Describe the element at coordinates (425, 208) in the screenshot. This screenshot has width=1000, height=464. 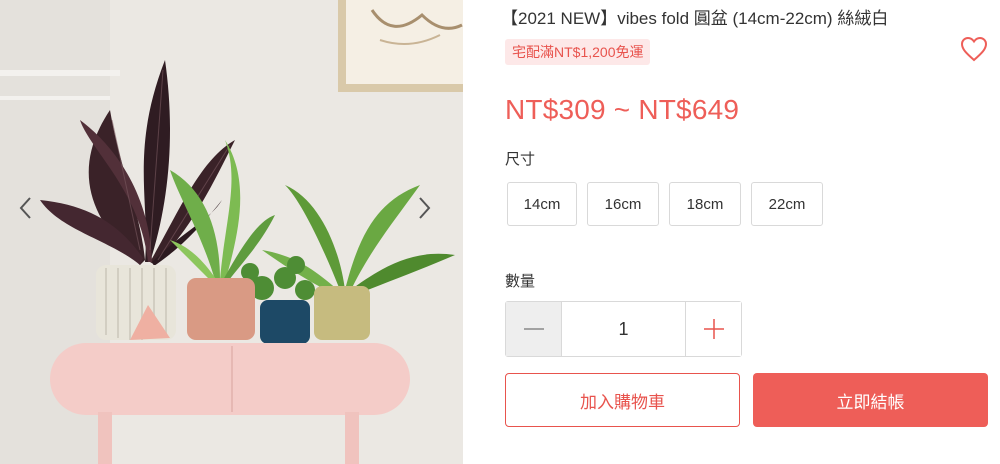
I see `chevron-right-icon` at that location.